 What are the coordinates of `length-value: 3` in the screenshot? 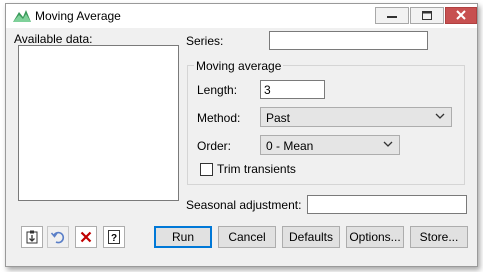 It's located at (267, 90).